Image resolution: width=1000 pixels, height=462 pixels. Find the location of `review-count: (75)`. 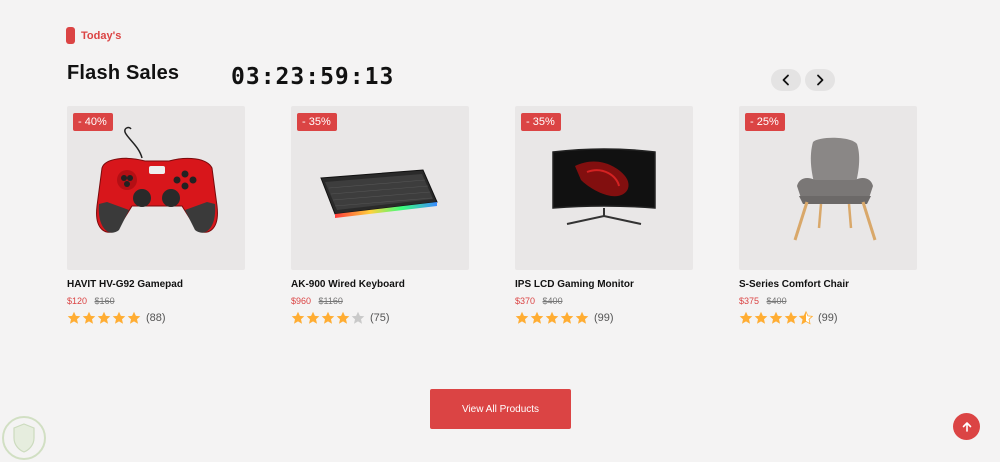

review-count: (75) is located at coordinates (380, 318).